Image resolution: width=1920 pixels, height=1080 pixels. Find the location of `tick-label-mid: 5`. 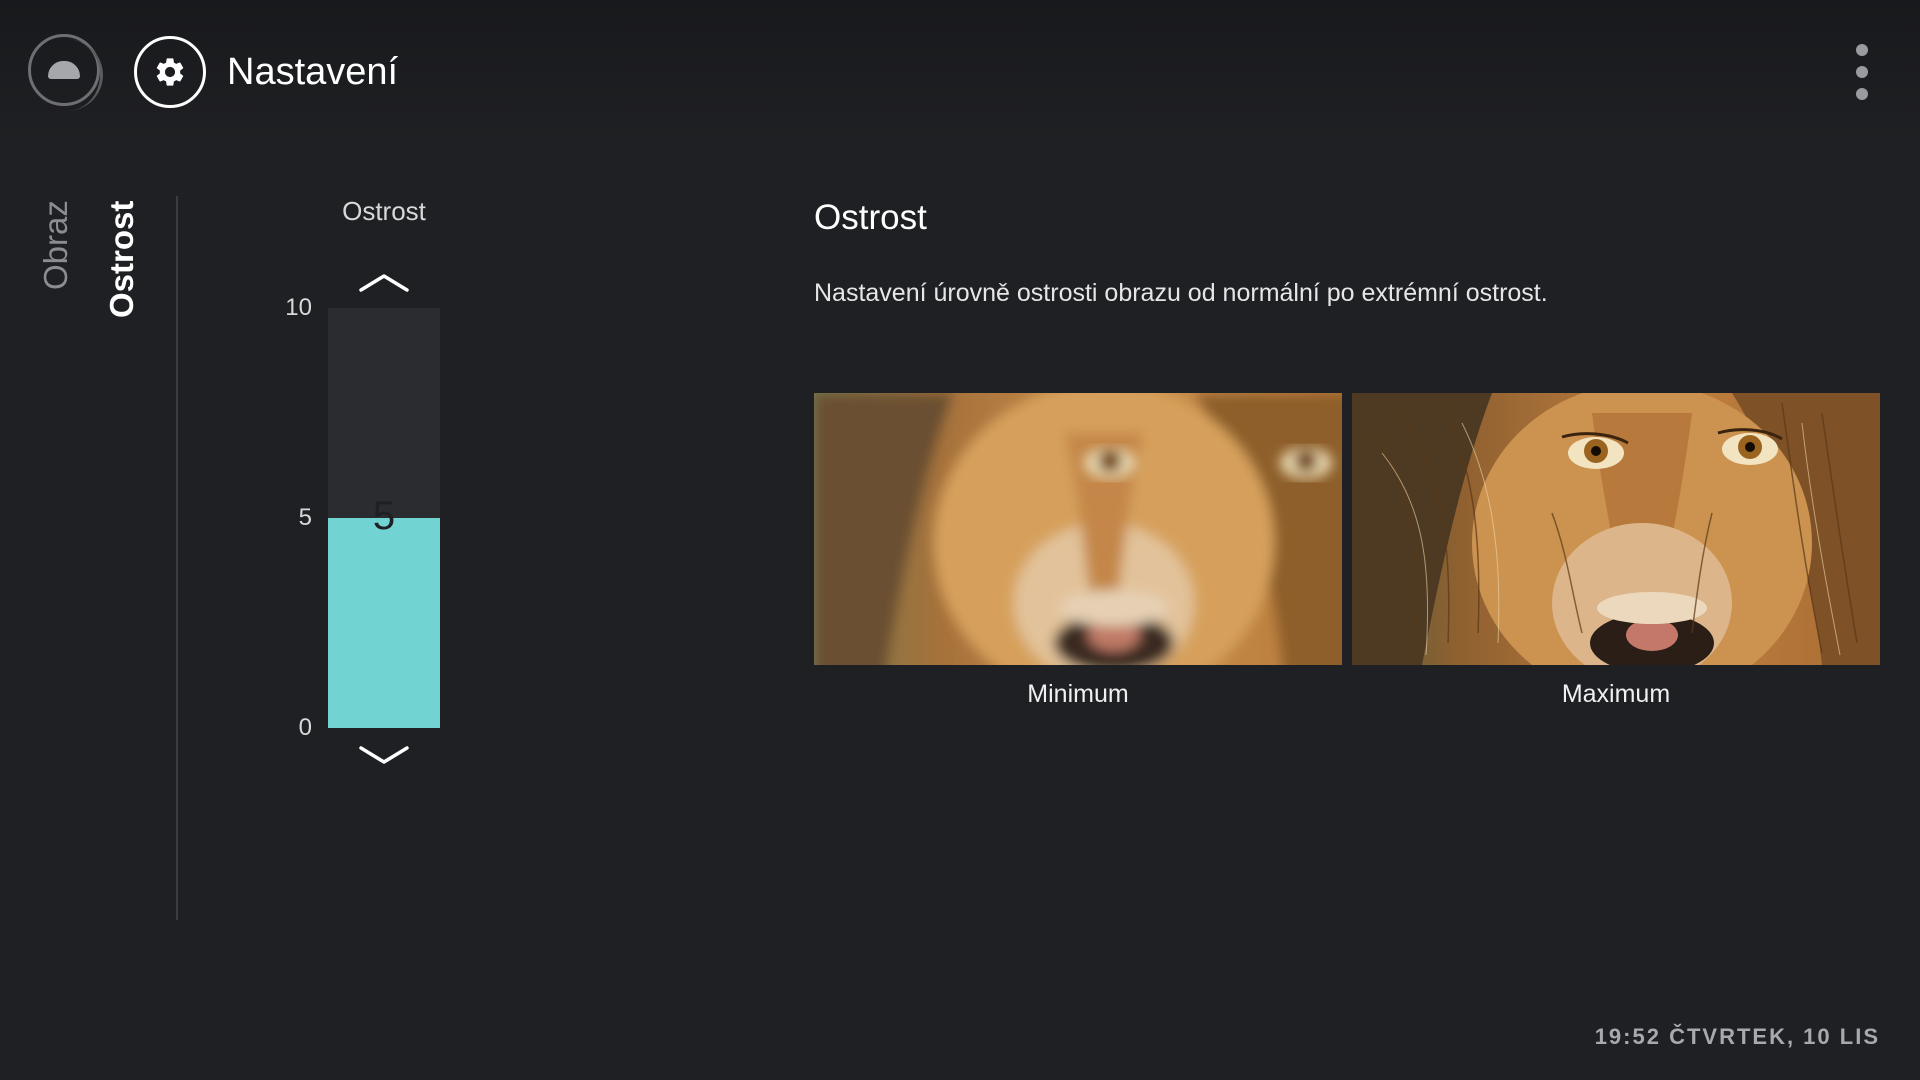

tick-label-mid: 5 is located at coordinates (305, 517).